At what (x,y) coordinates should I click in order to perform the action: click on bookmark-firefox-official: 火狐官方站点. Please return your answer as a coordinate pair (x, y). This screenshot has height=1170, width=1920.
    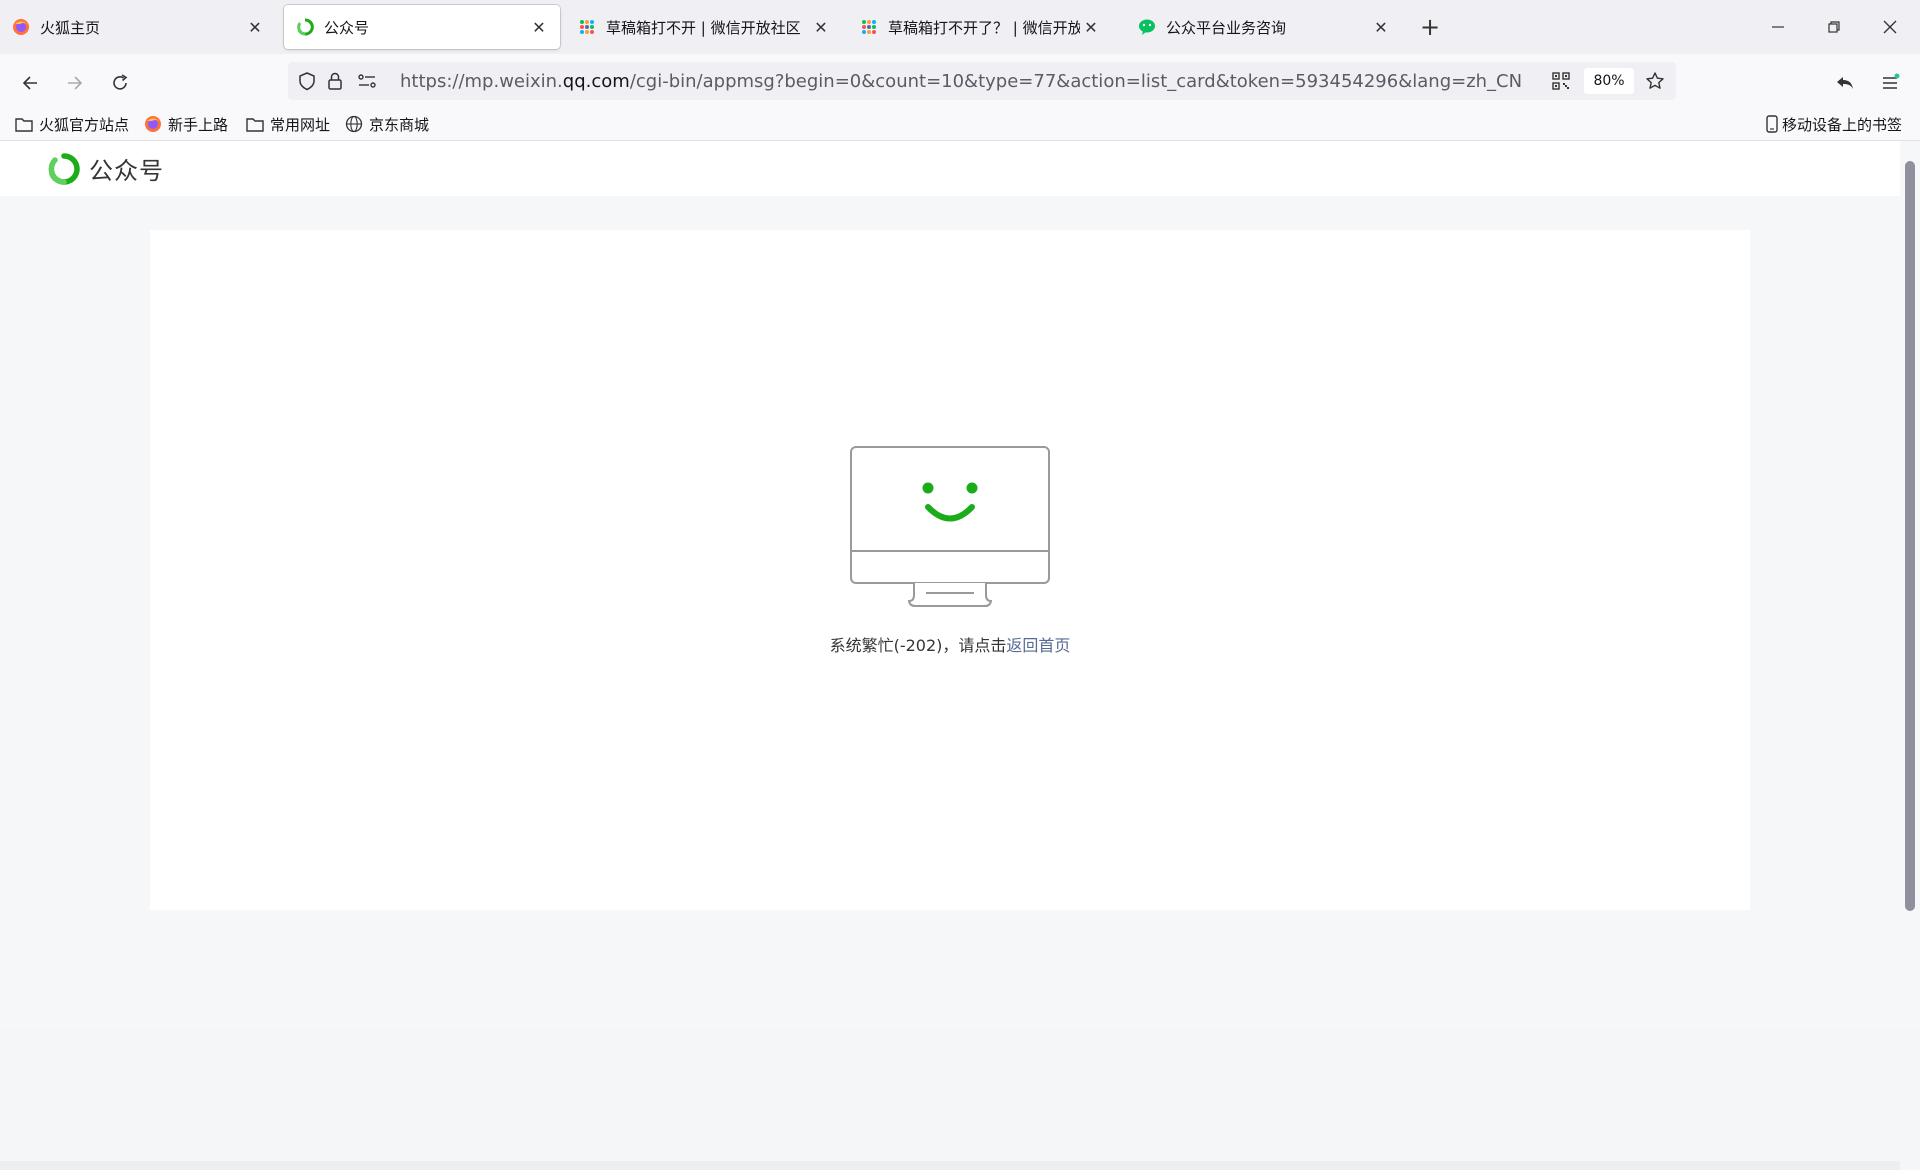
    Looking at the image, I should click on (72, 124).